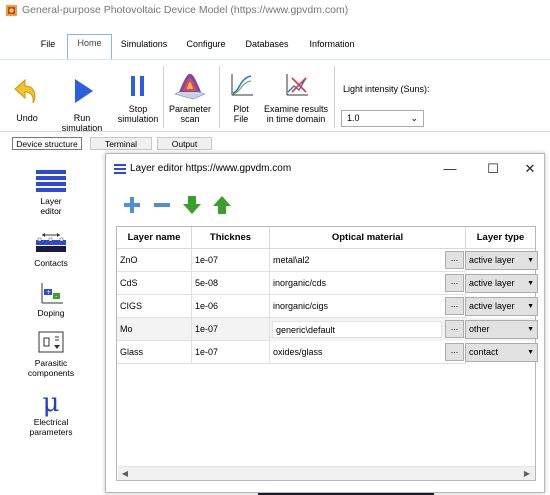 This screenshot has width=550, height=495. I want to click on tab-home: Home, so click(89, 47).